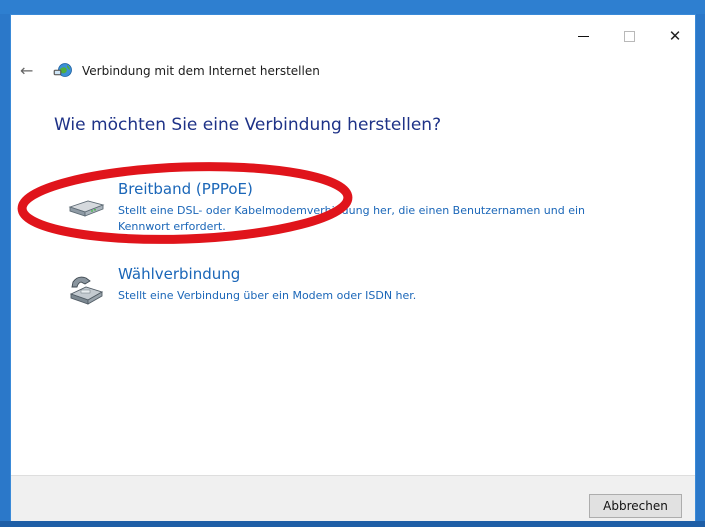  I want to click on minimize-button, so click(583, 36).